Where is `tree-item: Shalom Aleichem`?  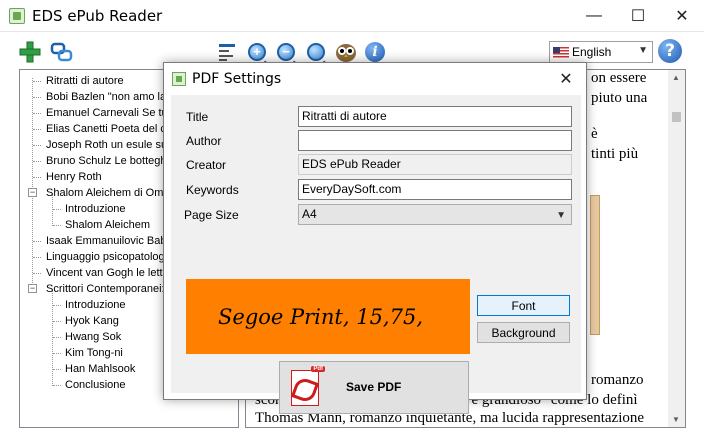
tree-item: Shalom Aleichem is located at coordinates (107, 225).